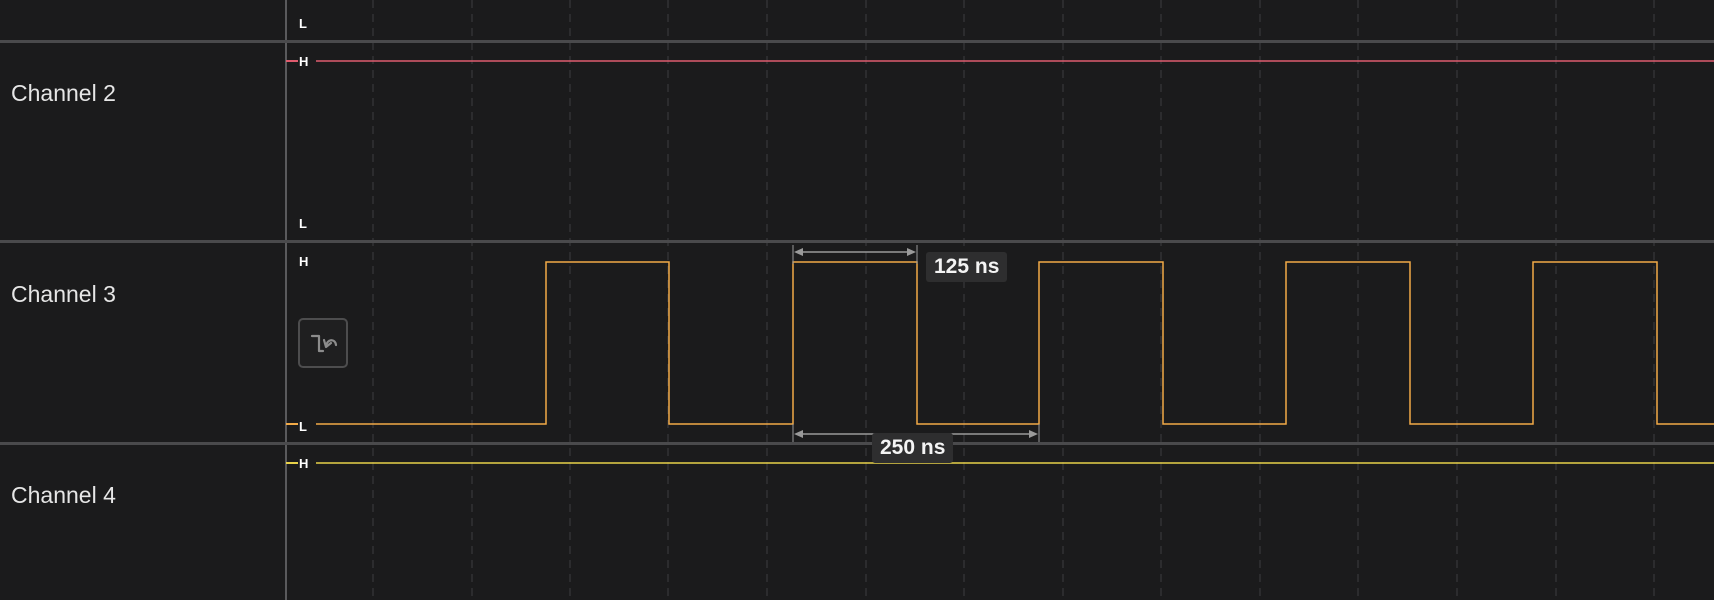 The width and height of the screenshot is (1714, 600). Describe the element at coordinates (303, 223) in the screenshot. I see `channel-2-low-label: L` at that location.